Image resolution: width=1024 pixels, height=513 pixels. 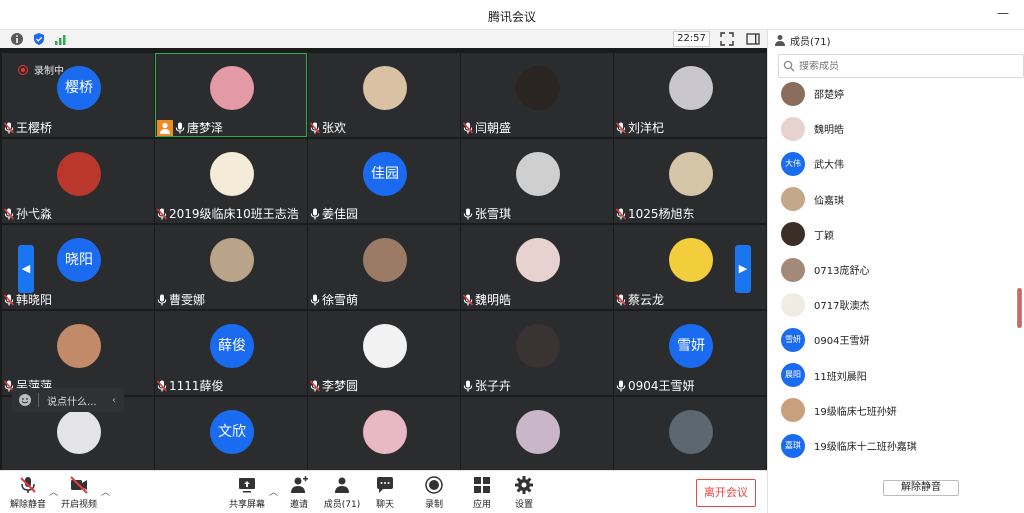 I want to click on participant-tile: 魏明皓, so click(x=537, y=267).